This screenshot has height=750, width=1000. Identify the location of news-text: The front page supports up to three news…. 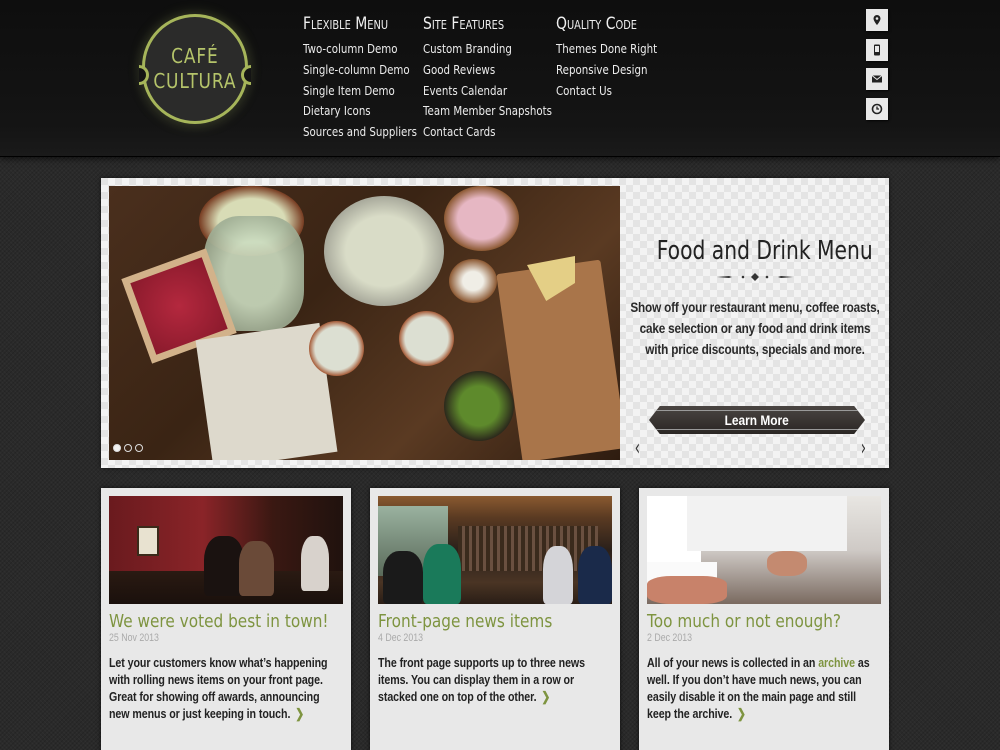
(481, 679).